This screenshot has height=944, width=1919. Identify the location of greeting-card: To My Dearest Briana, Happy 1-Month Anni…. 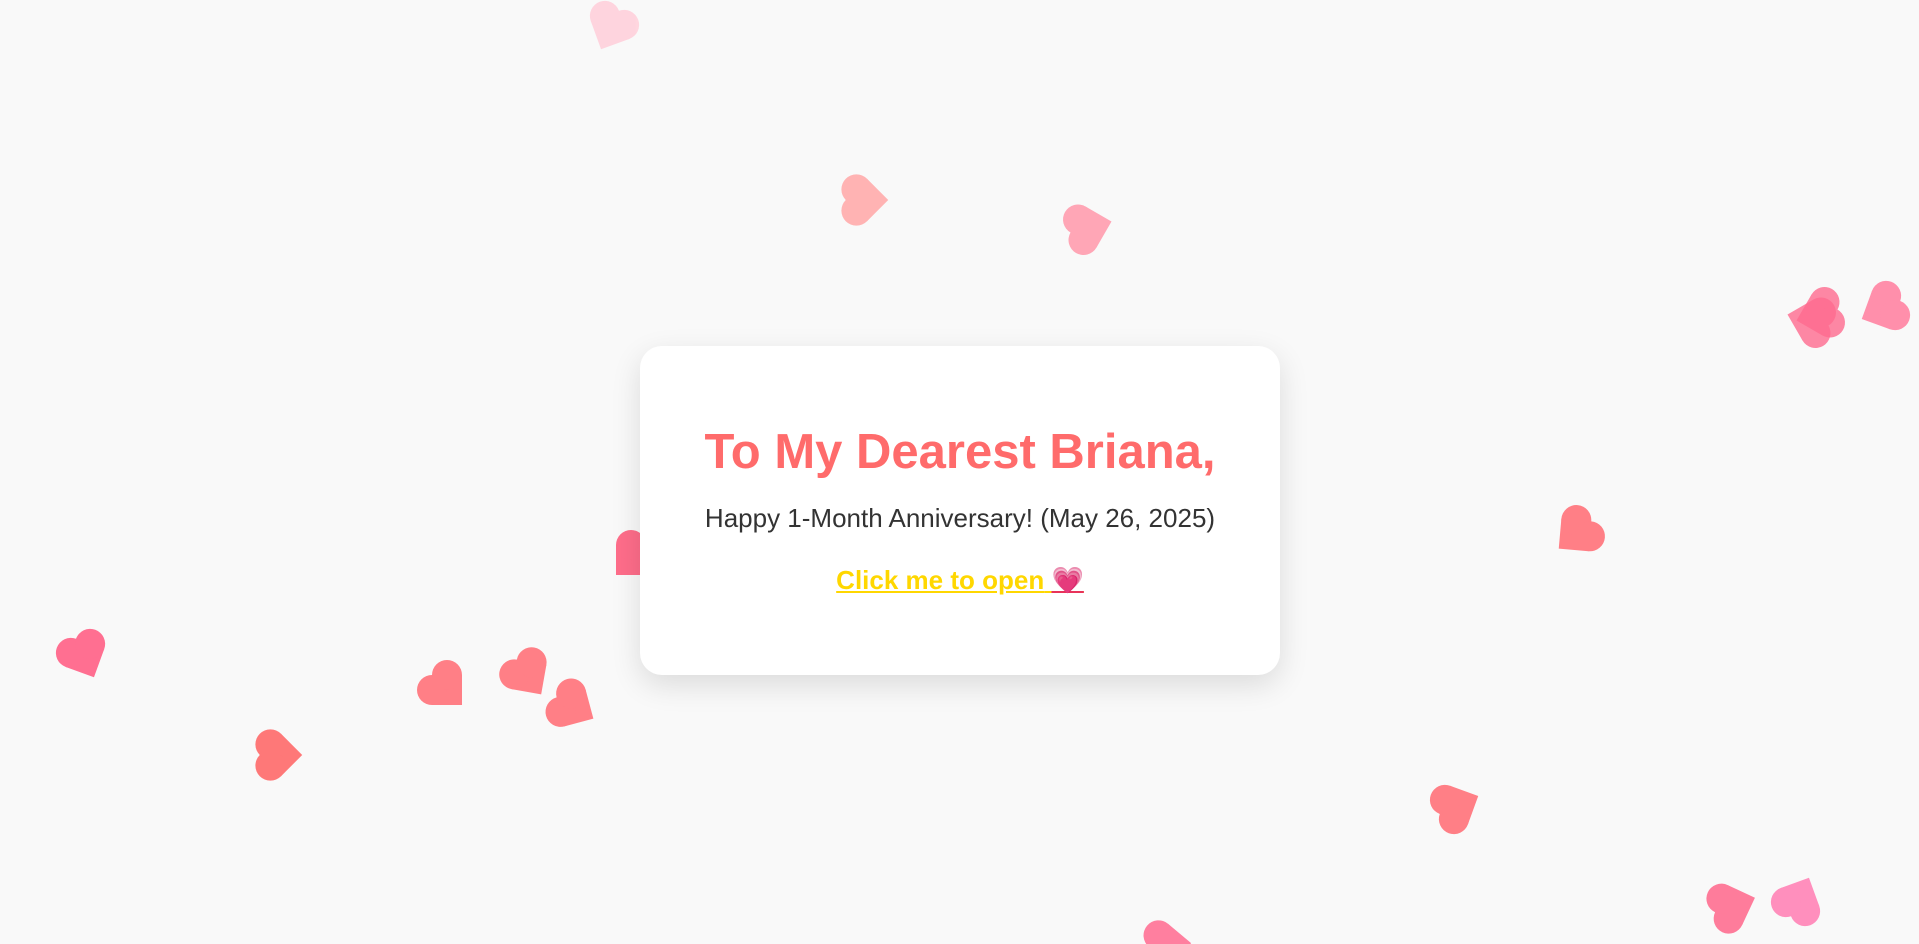
(960, 510).